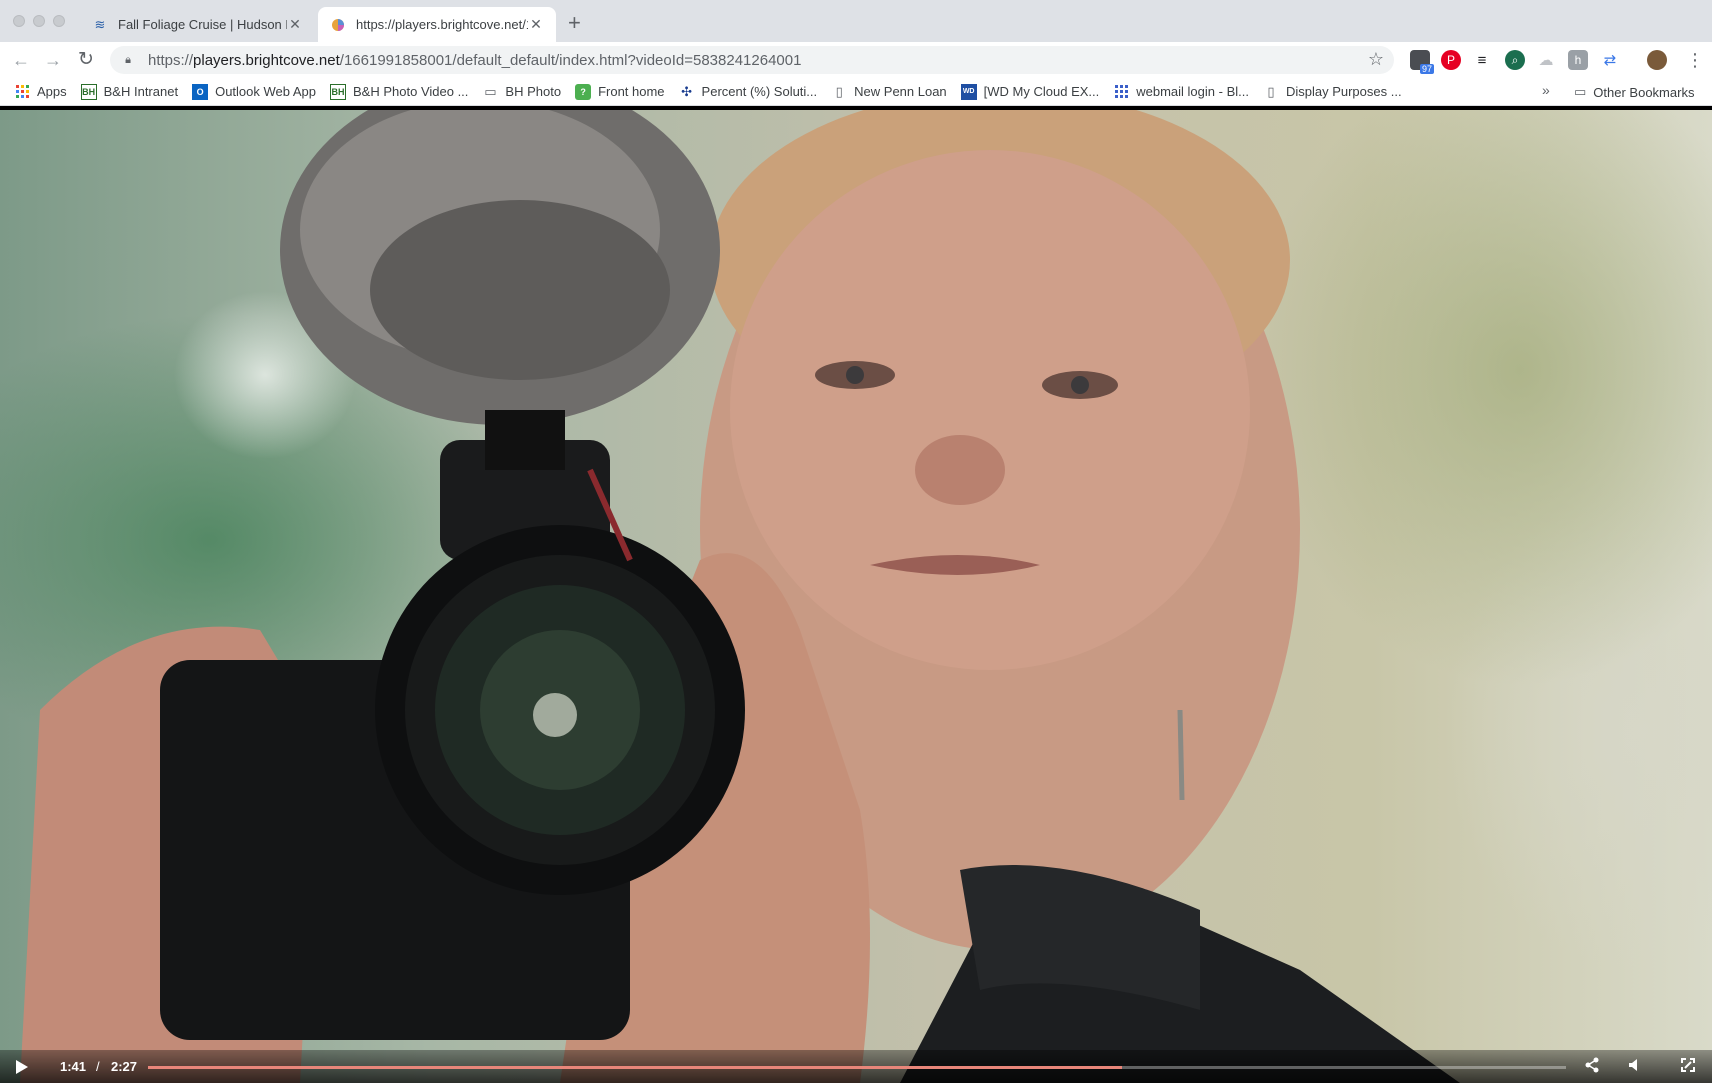 This screenshot has width=1712, height=1083. I want to click on play-icon, so click(22, 1067).